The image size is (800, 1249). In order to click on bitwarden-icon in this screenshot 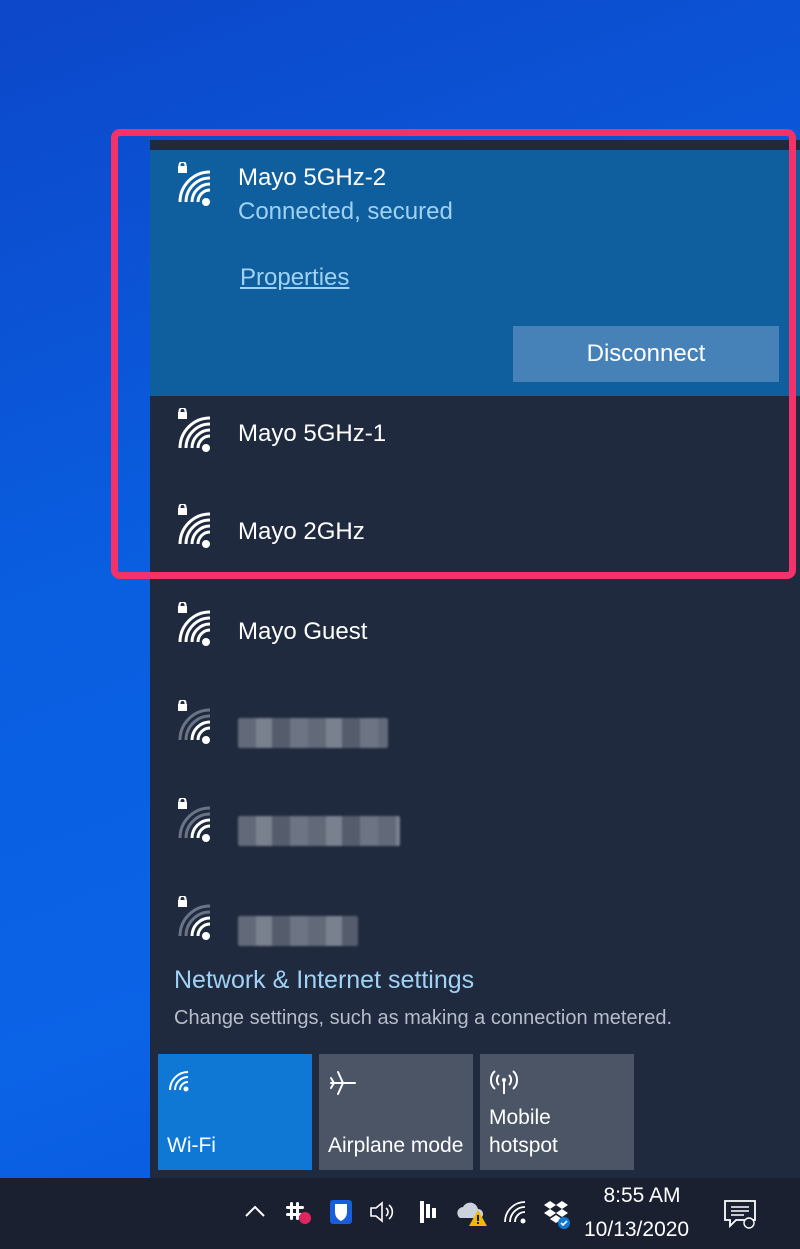, I will do `click(341, 1212)`.